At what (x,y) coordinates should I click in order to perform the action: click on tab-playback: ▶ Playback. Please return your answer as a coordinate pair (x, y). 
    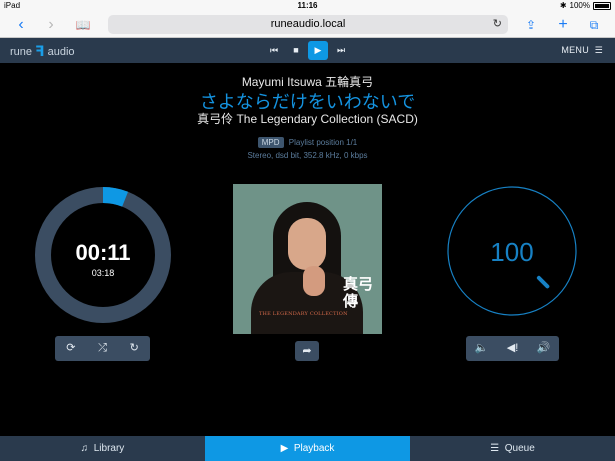
    Looking at the image, I should click on (307, 448).